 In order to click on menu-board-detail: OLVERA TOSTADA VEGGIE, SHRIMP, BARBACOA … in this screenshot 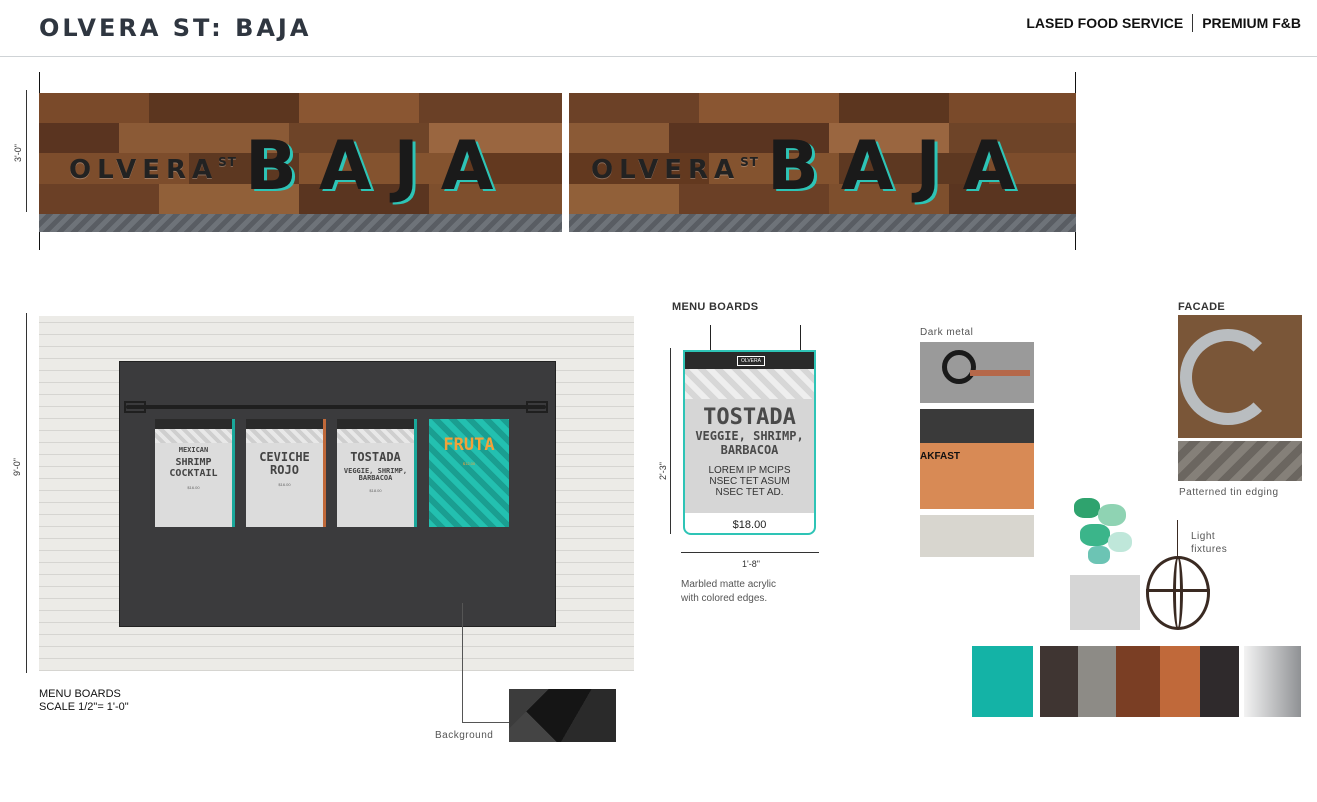, I will do `click(749, 442)`.